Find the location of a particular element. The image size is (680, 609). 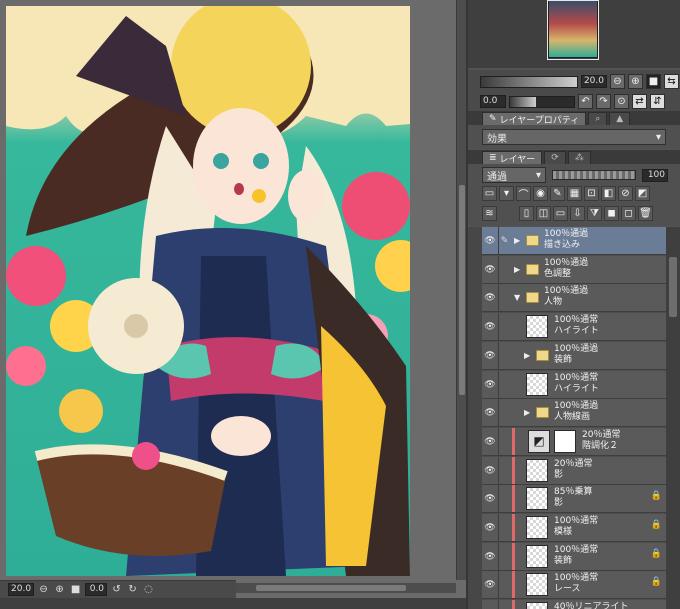

pen-icon: ✎ is located at coordinates (557, 193).